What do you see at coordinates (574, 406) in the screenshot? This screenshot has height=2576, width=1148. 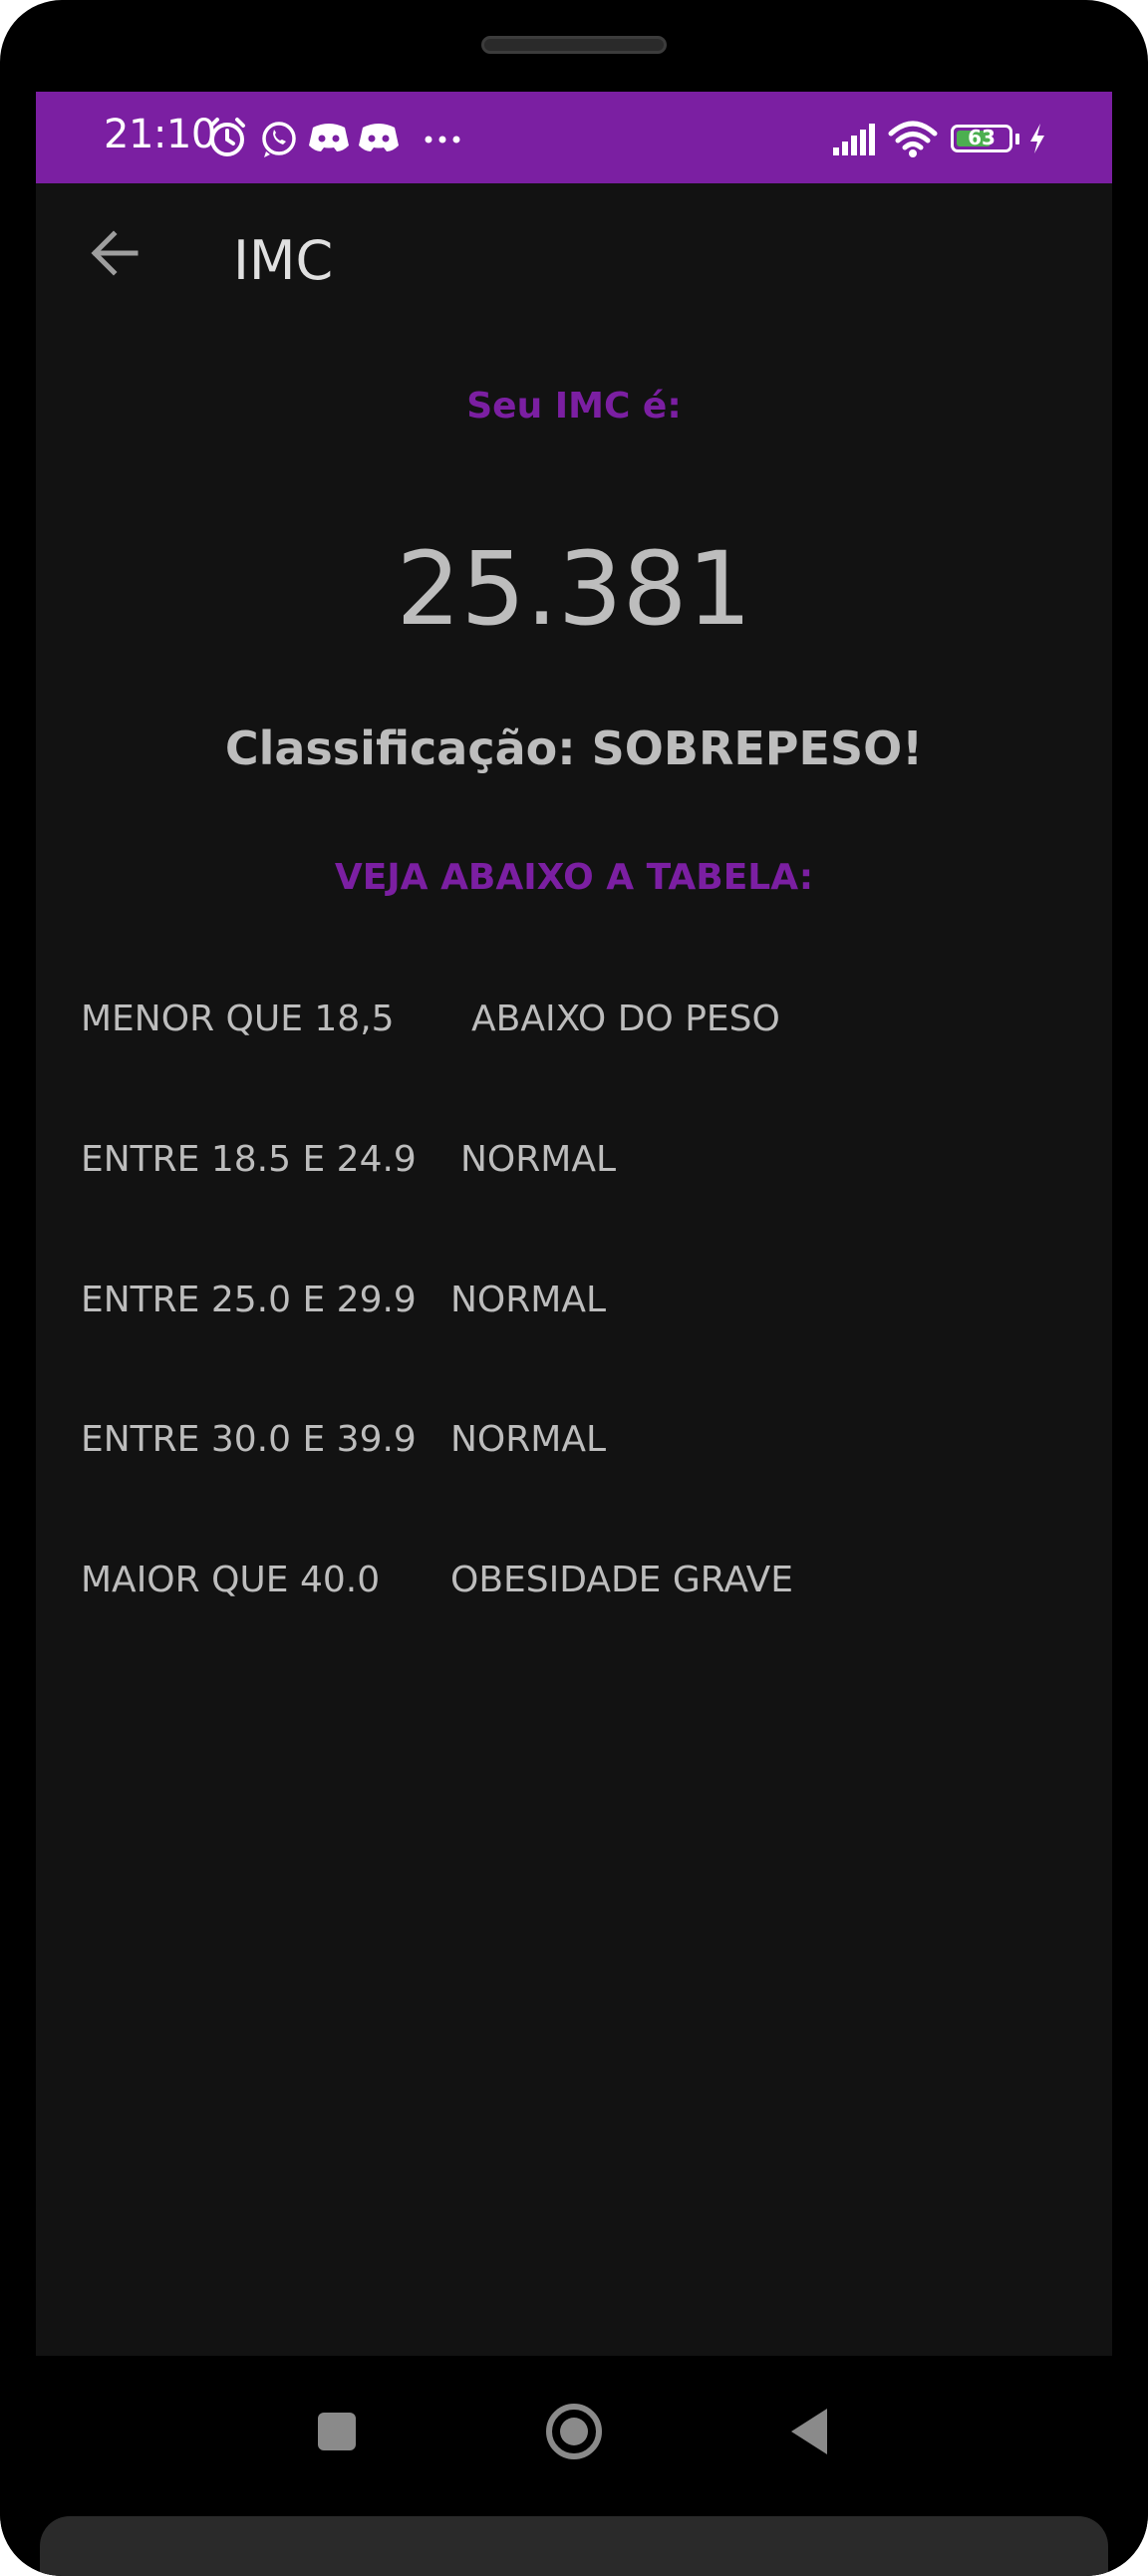 I see `imc-label: Seu IMC é:` at bounding box center [574, 406].